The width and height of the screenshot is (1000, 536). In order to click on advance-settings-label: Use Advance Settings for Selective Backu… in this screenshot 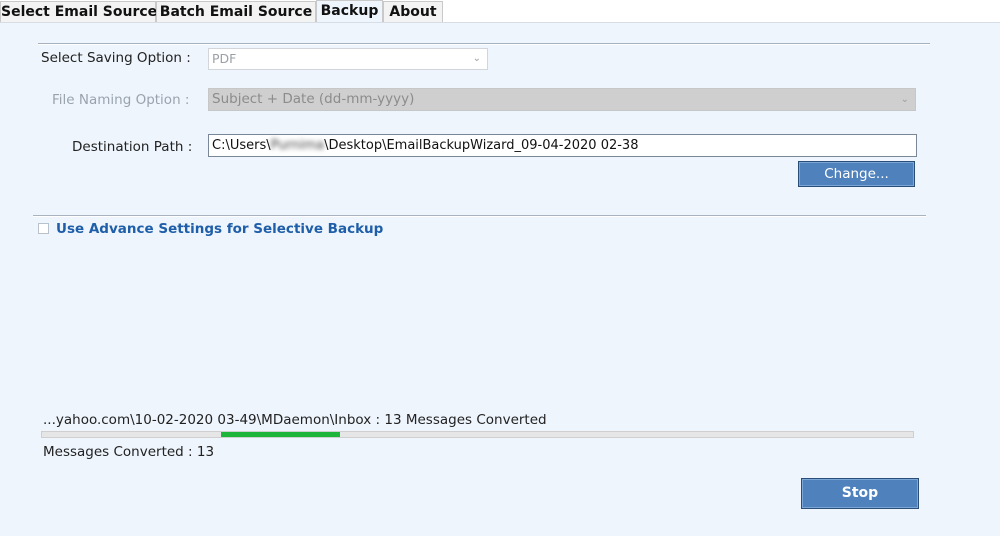, I will do `click(219, 229)`.